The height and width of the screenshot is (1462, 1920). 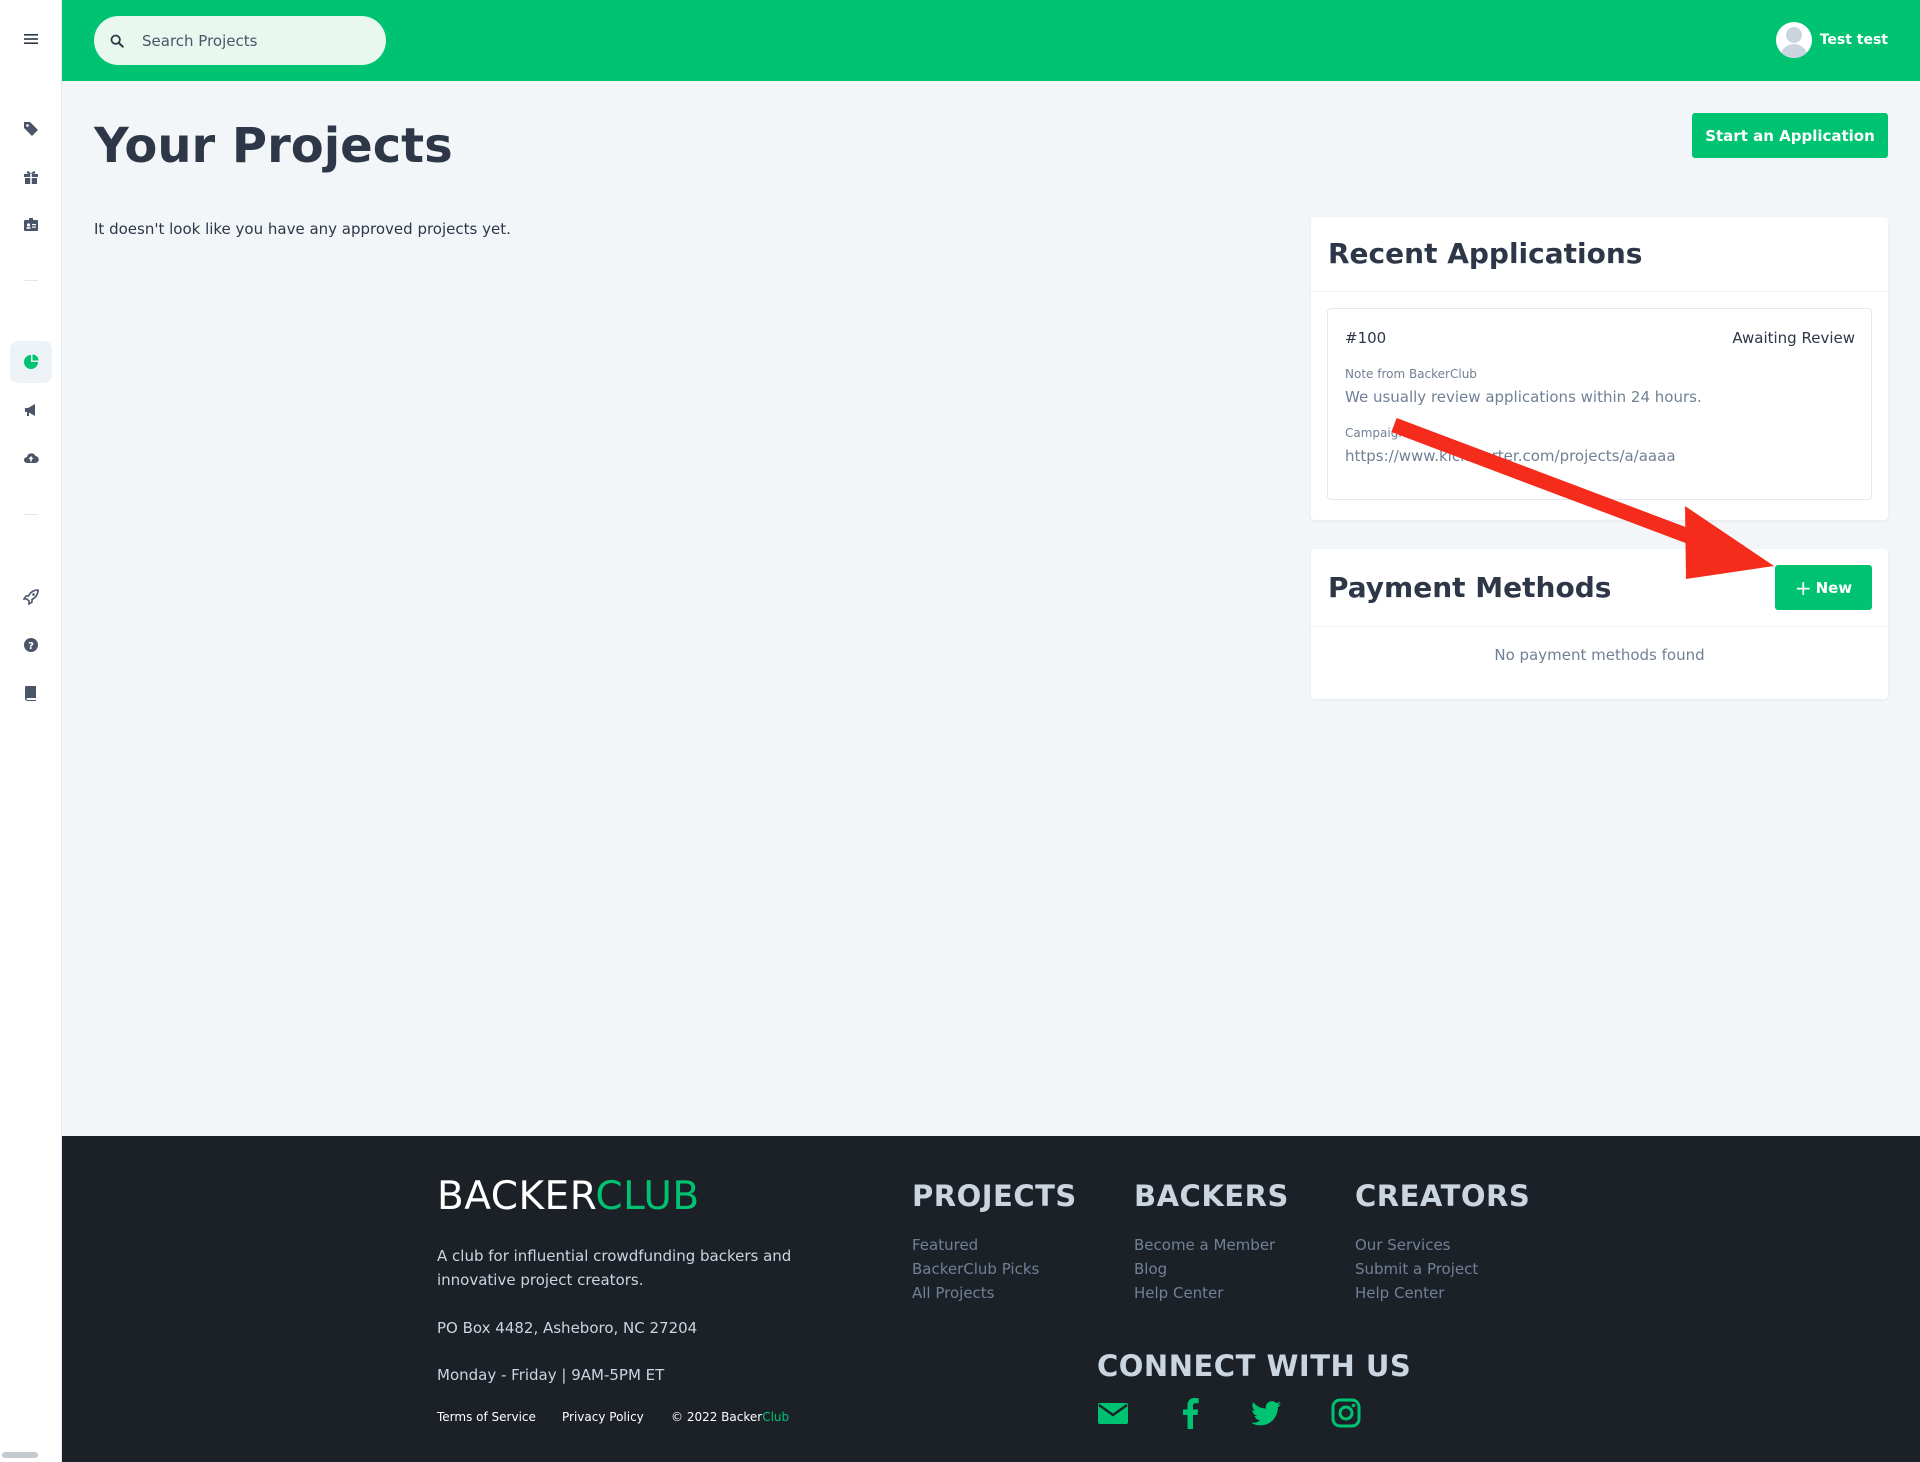 I want to click on footer-hours: Monday - Friday | 9AM-5PM ET, so click(x=551, y=1375).